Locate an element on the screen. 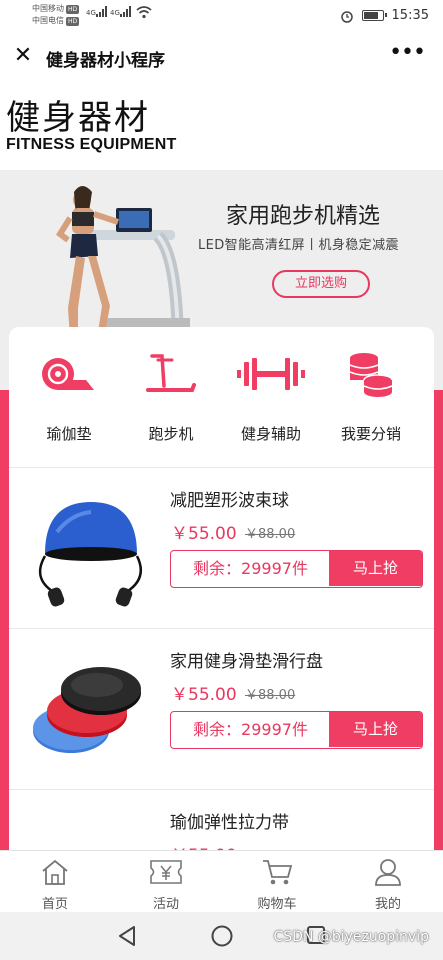  brand-header: 健身器材 FITNESS EQUIPMENT is located at coordinates (221, 125).